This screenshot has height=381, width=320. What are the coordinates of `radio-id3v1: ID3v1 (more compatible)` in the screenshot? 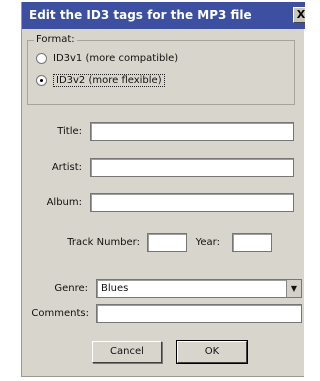 It's located at (107, 58).